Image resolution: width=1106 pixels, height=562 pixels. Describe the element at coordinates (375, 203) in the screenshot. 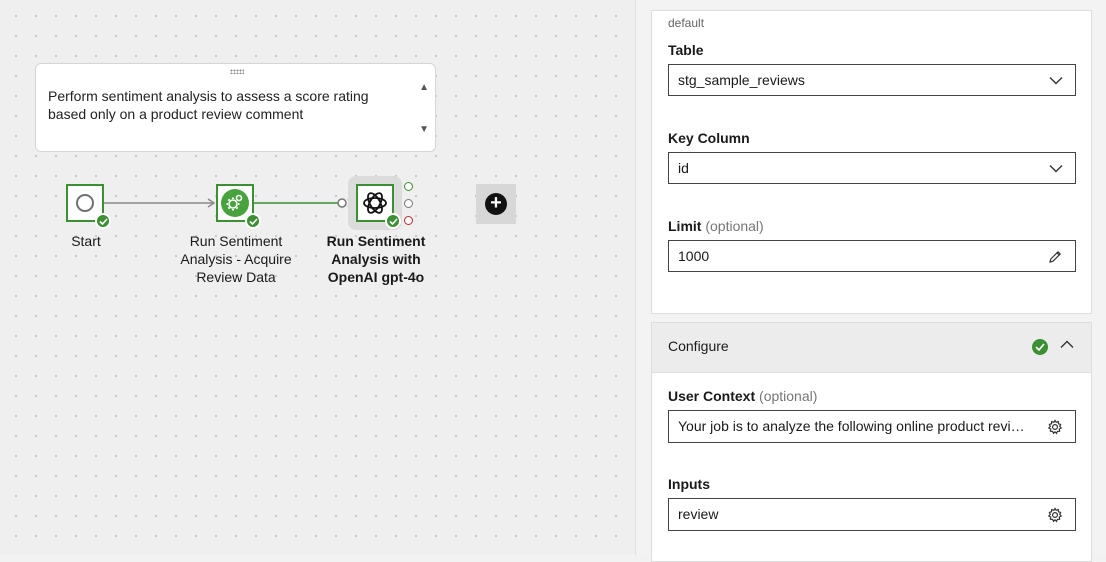

I see `openai-logo-icon` at that location.